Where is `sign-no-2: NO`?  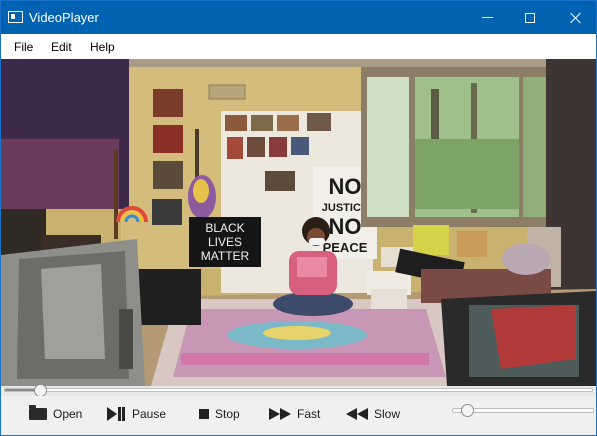
sign-no-2: NO is located at coordinates (345, 226).